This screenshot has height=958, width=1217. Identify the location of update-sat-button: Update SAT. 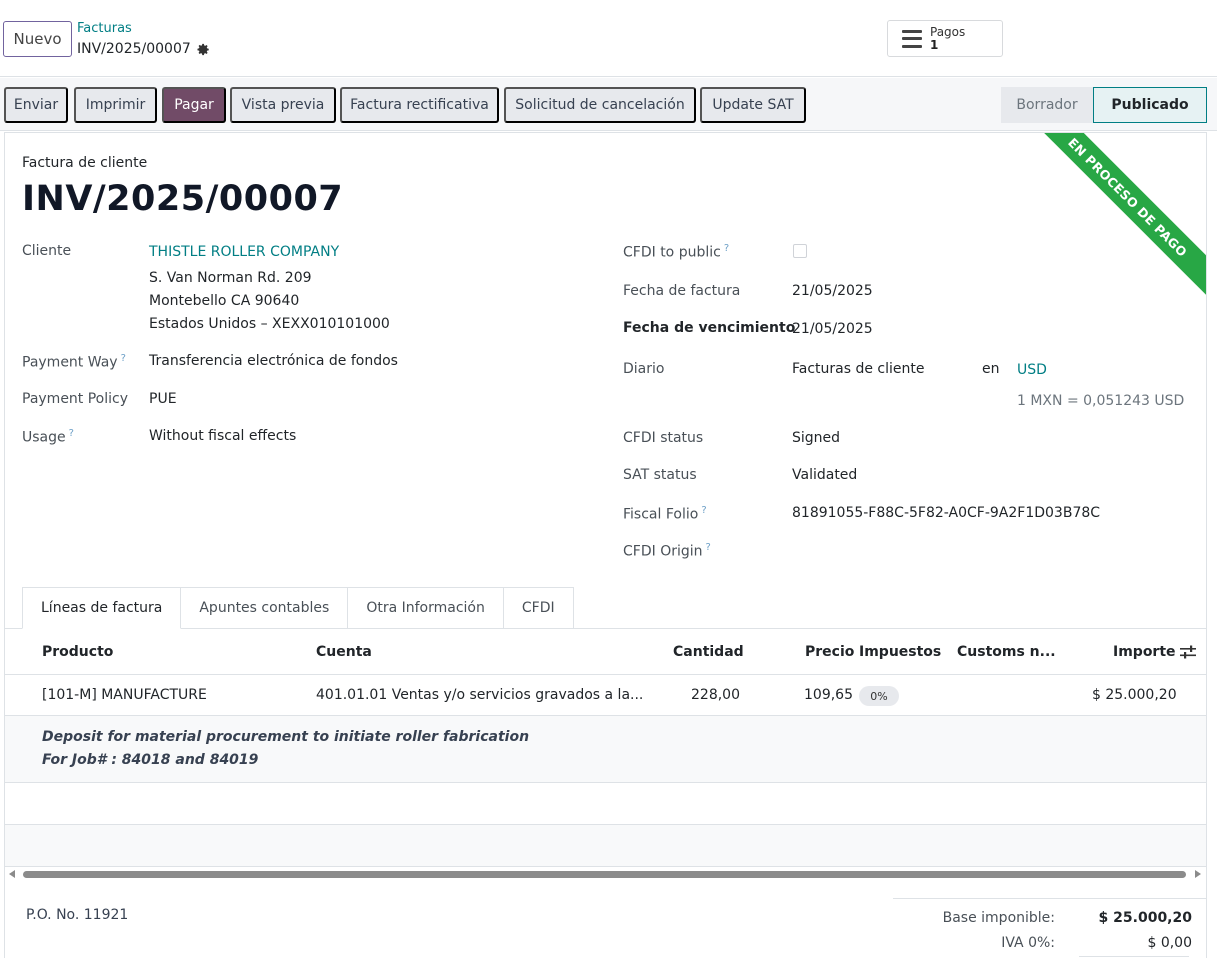
(753, 105).